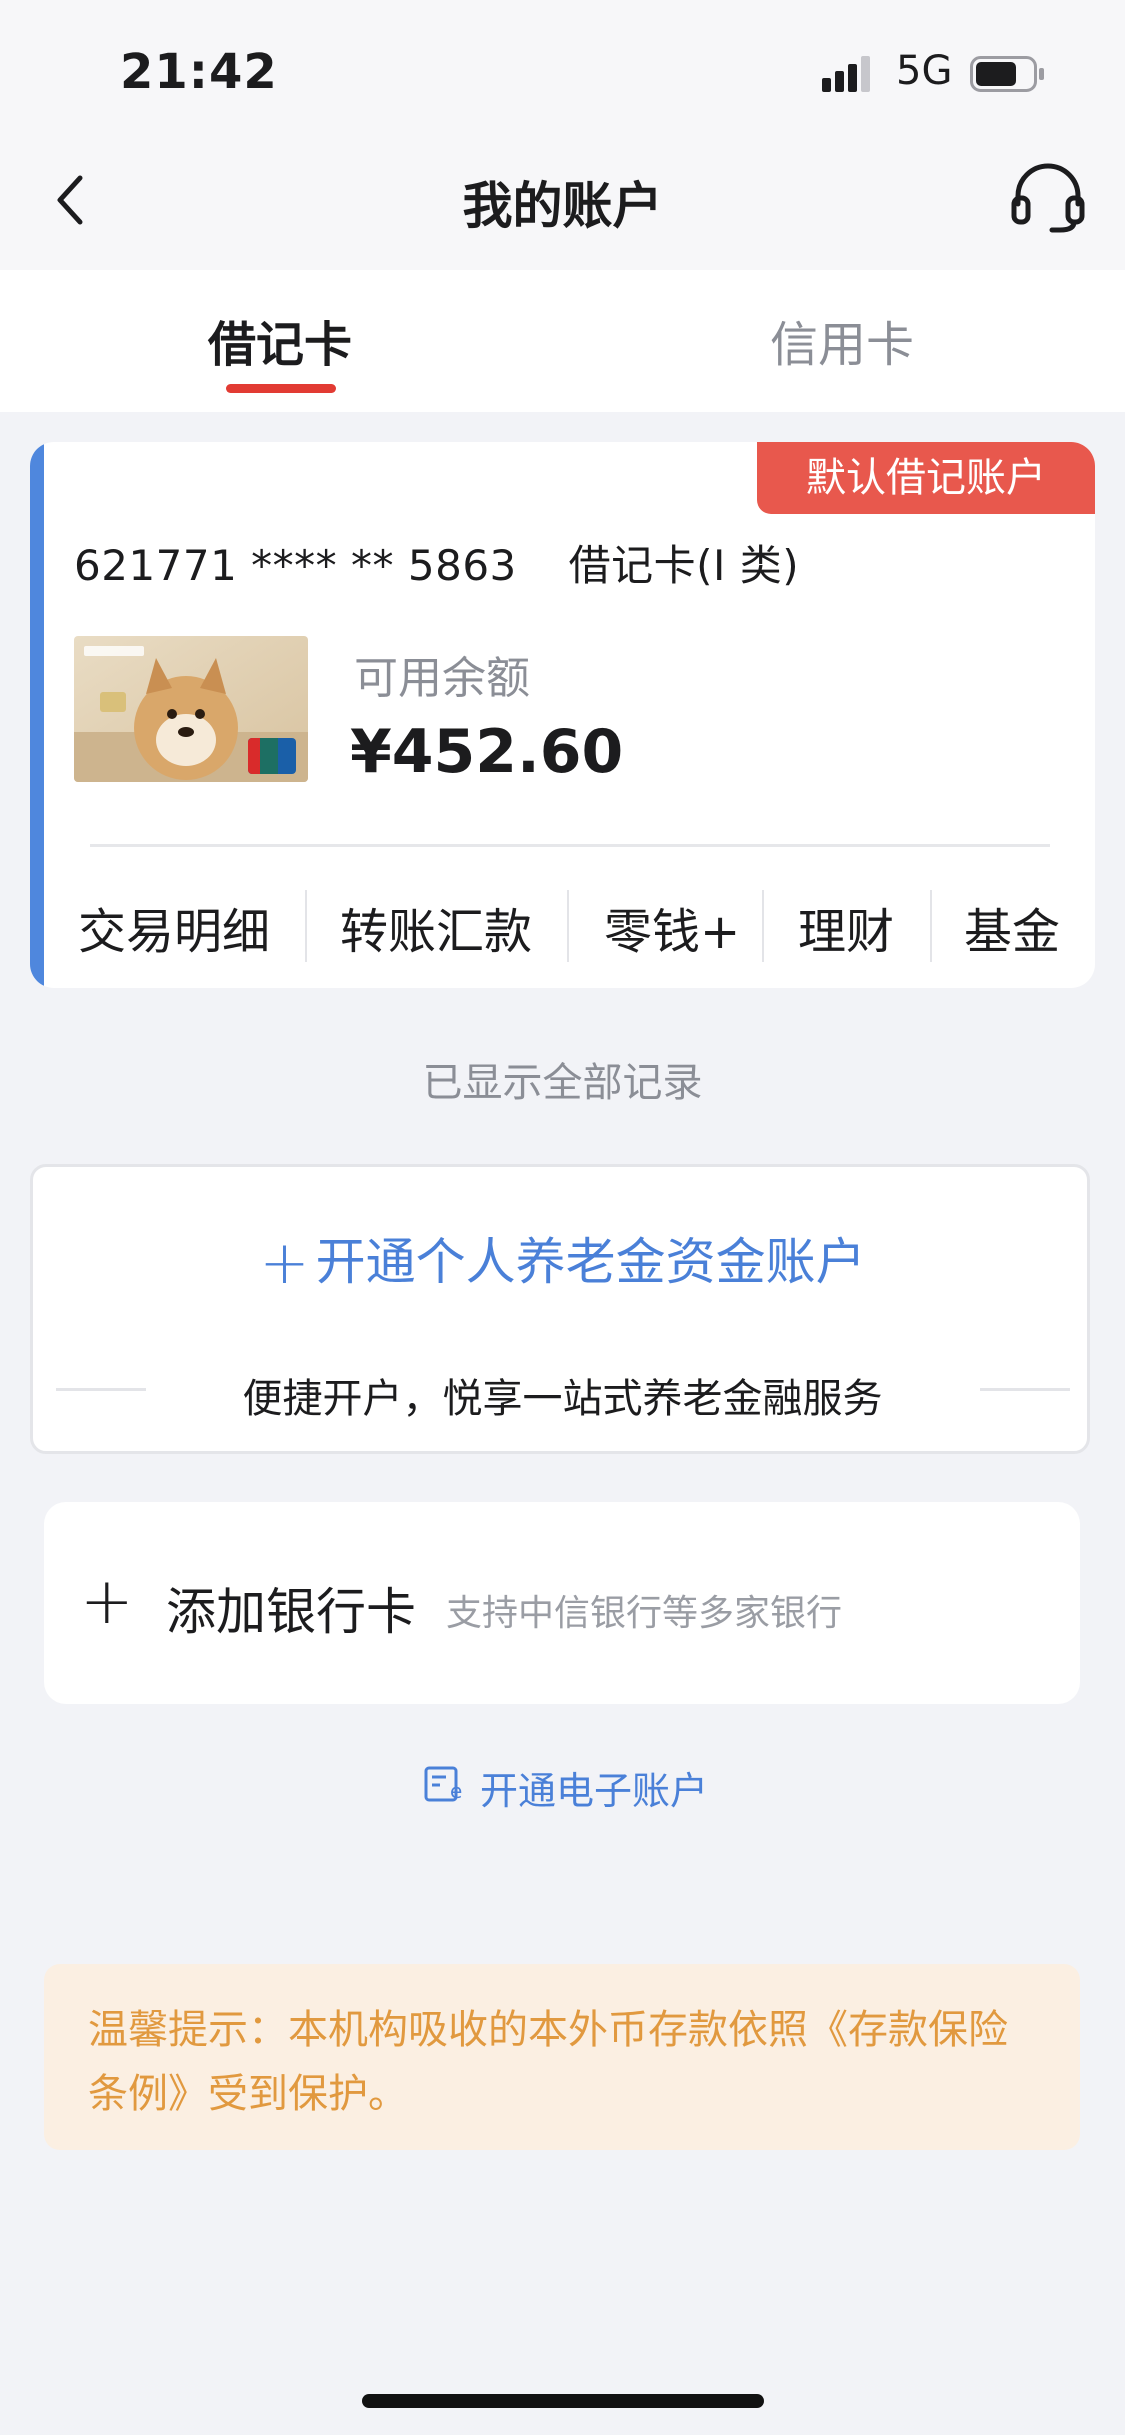  What do you see at coordinates (291, 1612) in the screenshot?
I see `add-bank-card-label: 添加银行卡` at bounding box center [291, 1612].